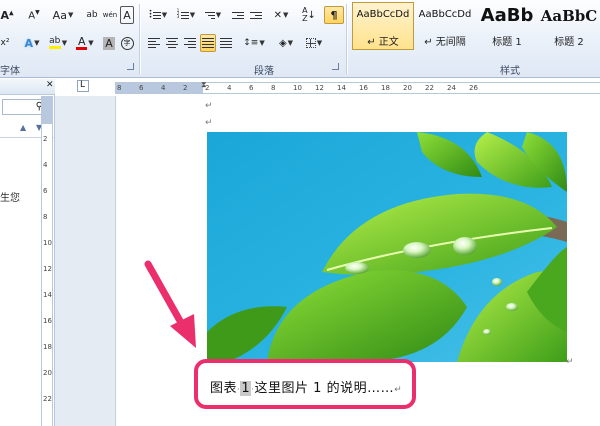 The height and width of the screenshot is (426, 600). What do you see at coordinates (264, 71) in the screenshot?
I see `paragraph-group-label: 段落` at bounding box center [264, 71].